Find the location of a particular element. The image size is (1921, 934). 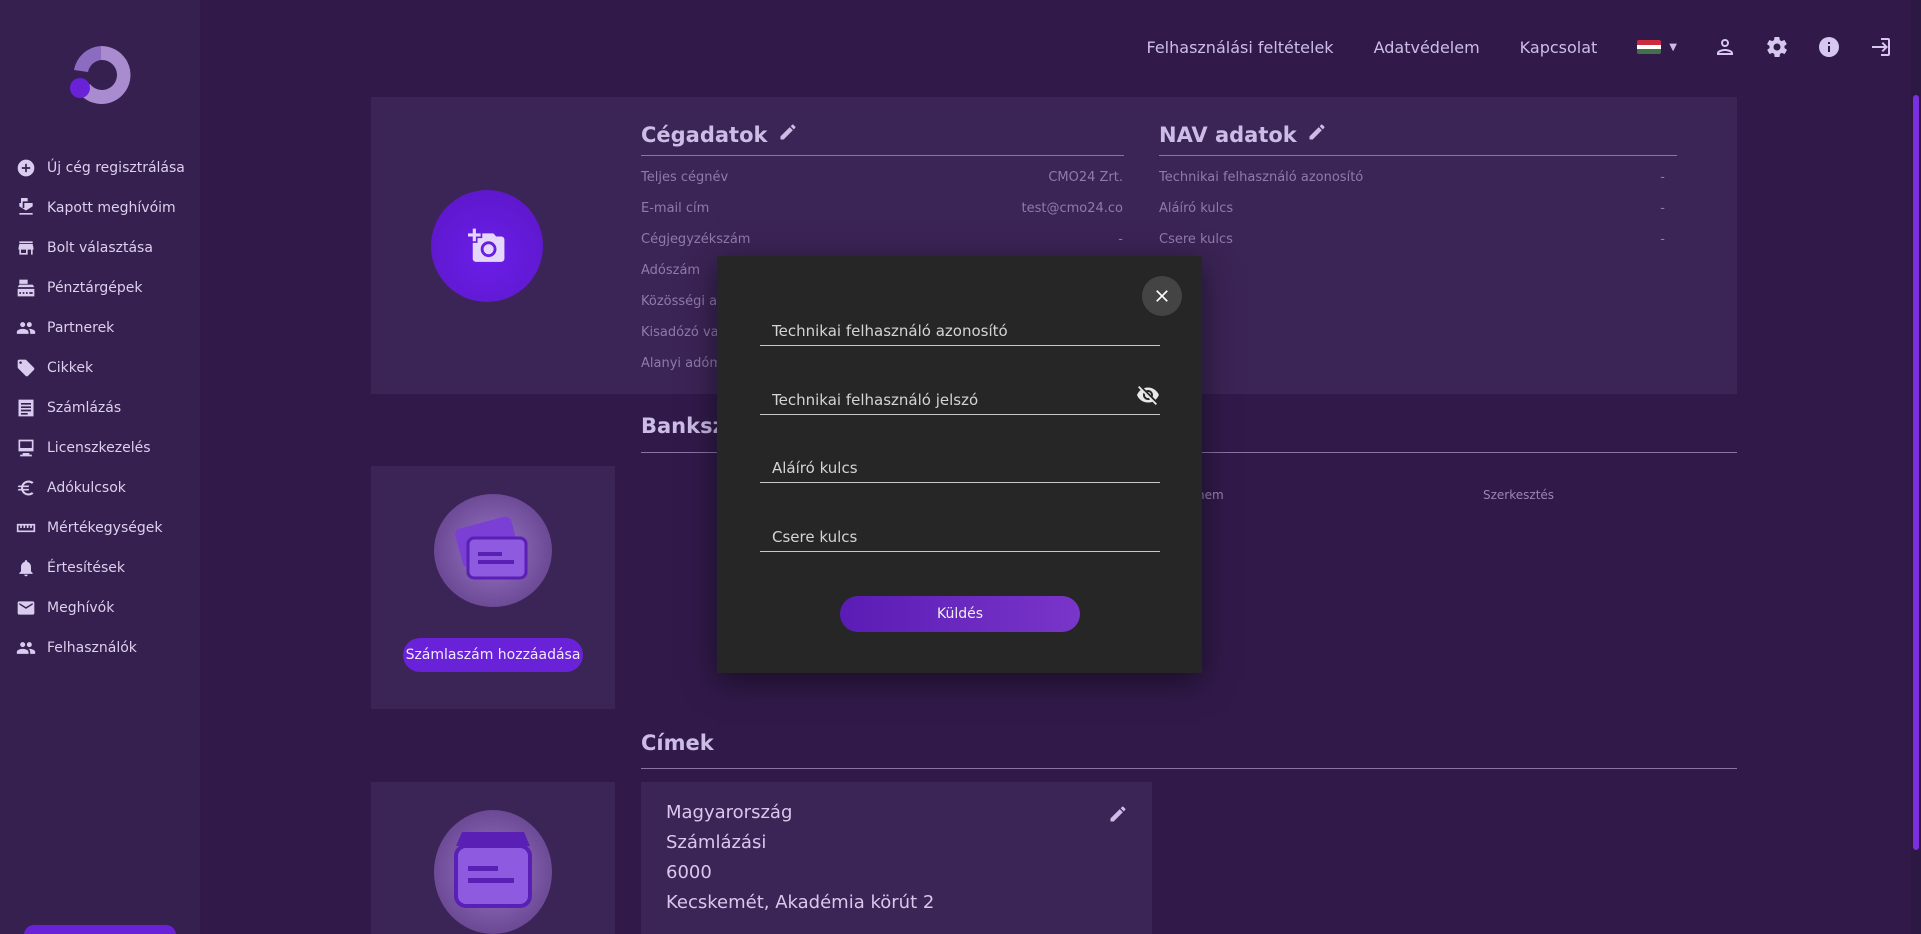

technical-user-password-input is located at coordinates (960, 392).